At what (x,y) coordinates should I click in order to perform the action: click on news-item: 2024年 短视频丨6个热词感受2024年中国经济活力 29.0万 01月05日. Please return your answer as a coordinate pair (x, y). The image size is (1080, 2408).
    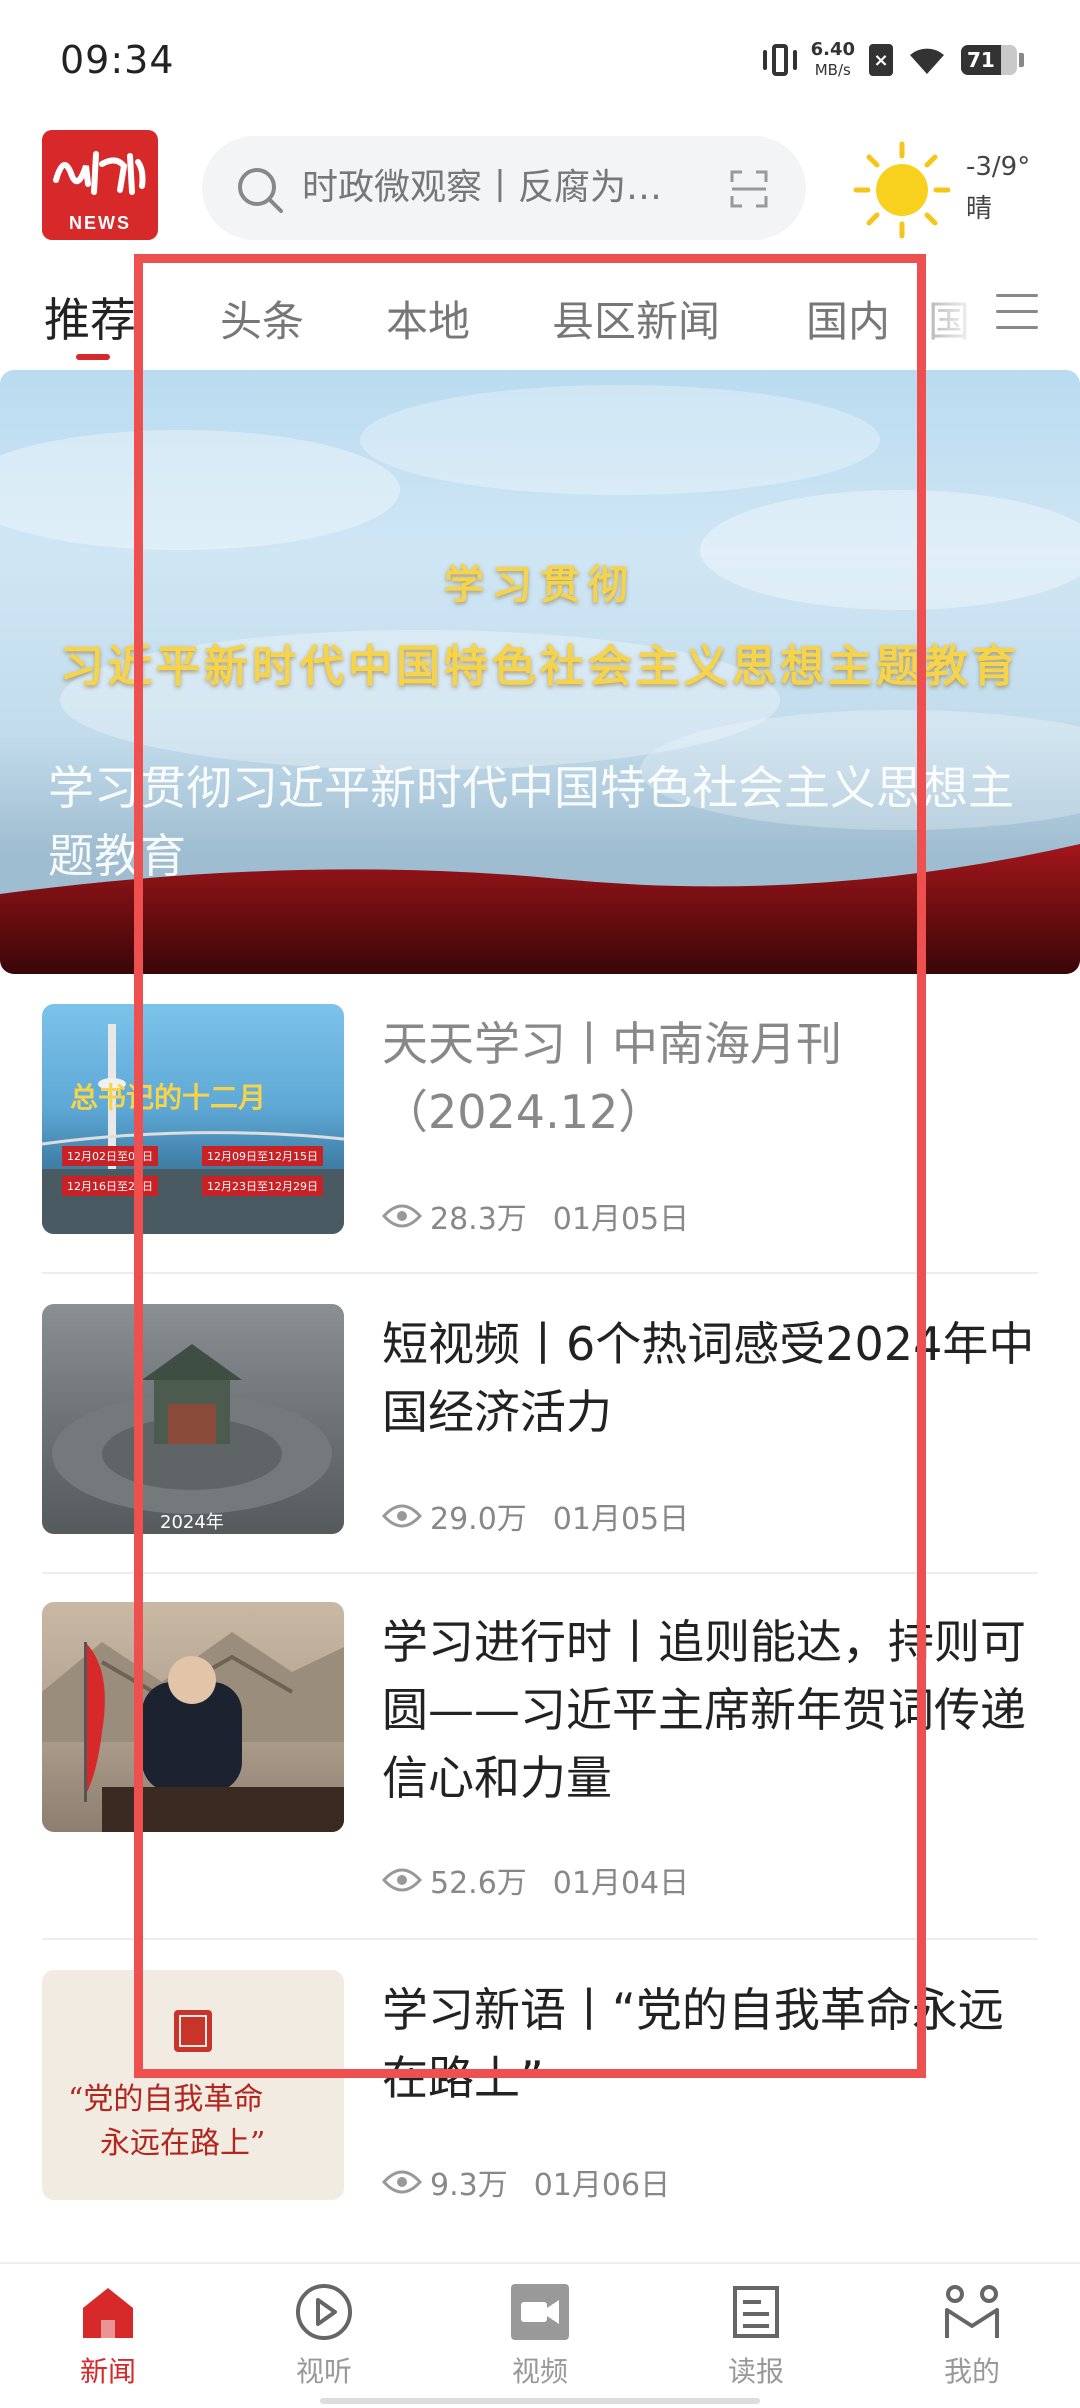
    Looking at the image, I should click on (540, 1434).